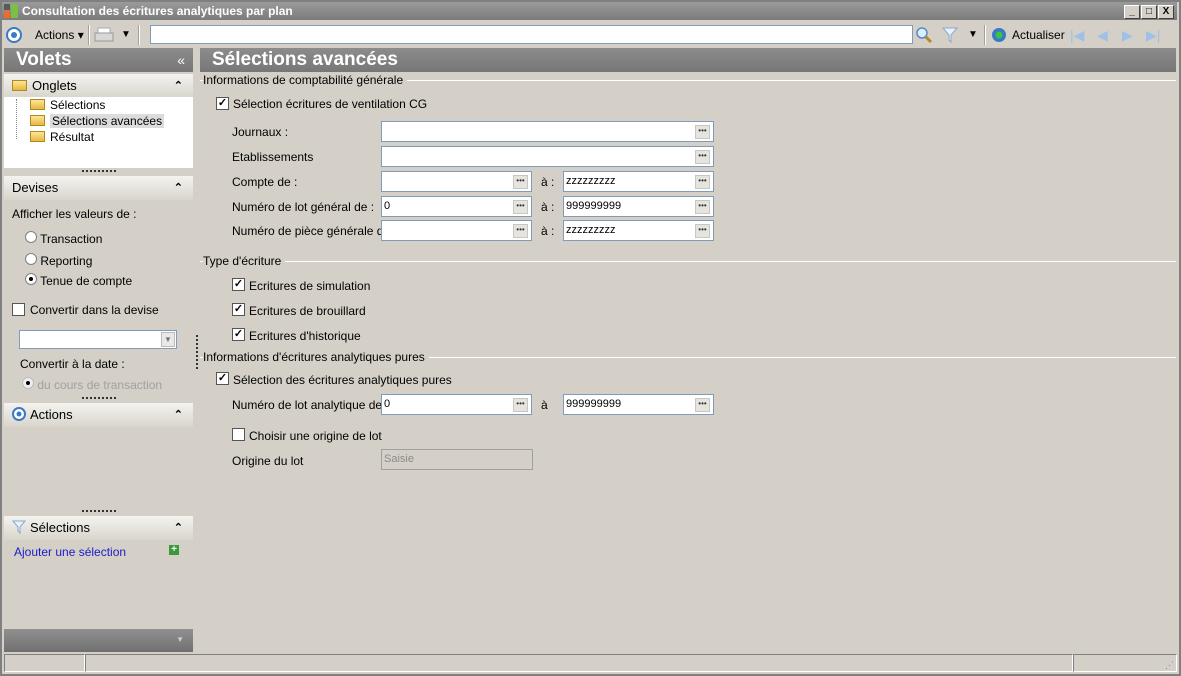 This screenshot has height=676, width=1181. Describe the element at coordinates (1153, 35) in the screenshot. I see `last-icon: ▶|` at that location.